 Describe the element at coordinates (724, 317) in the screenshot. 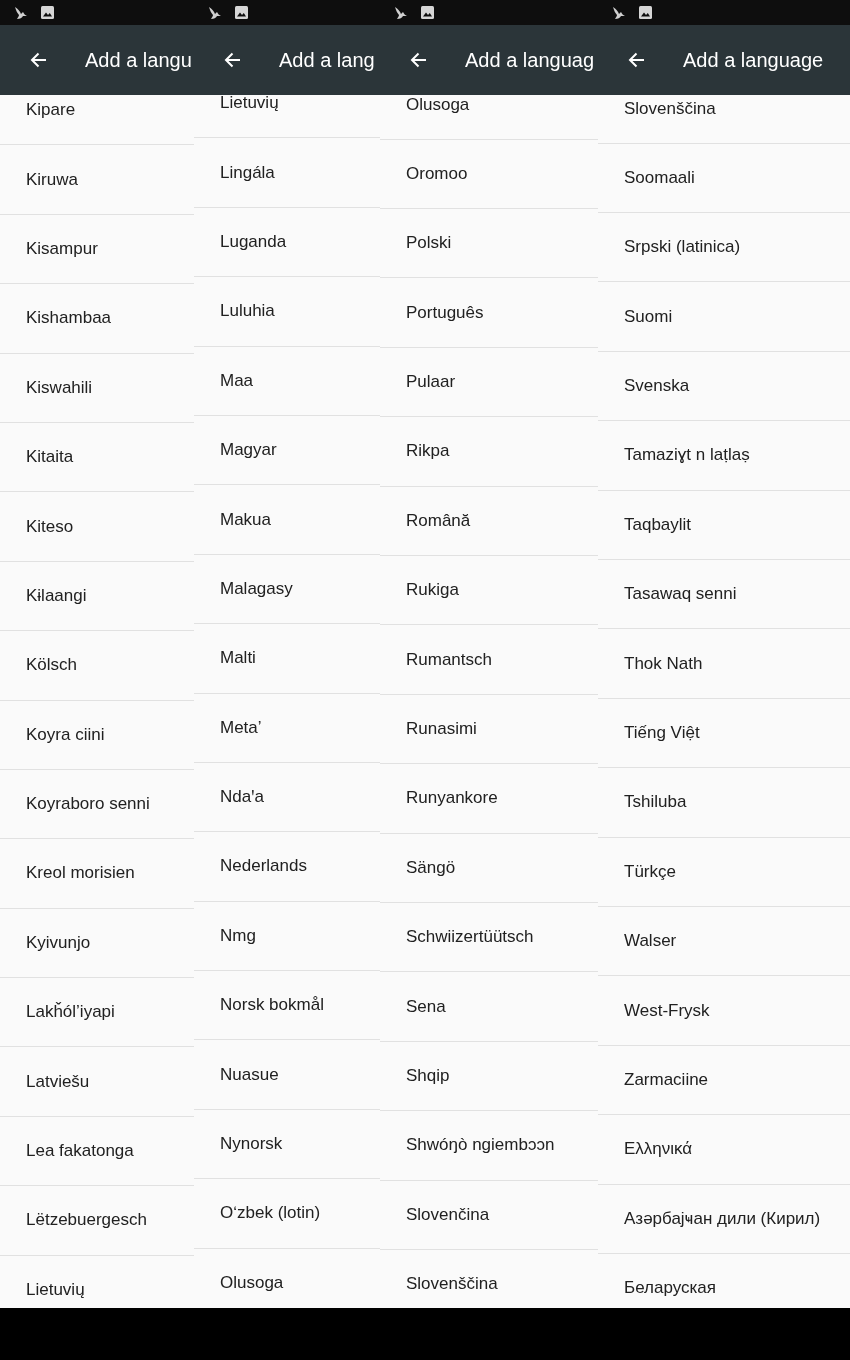

I see `language-item: Suomi` at that location.